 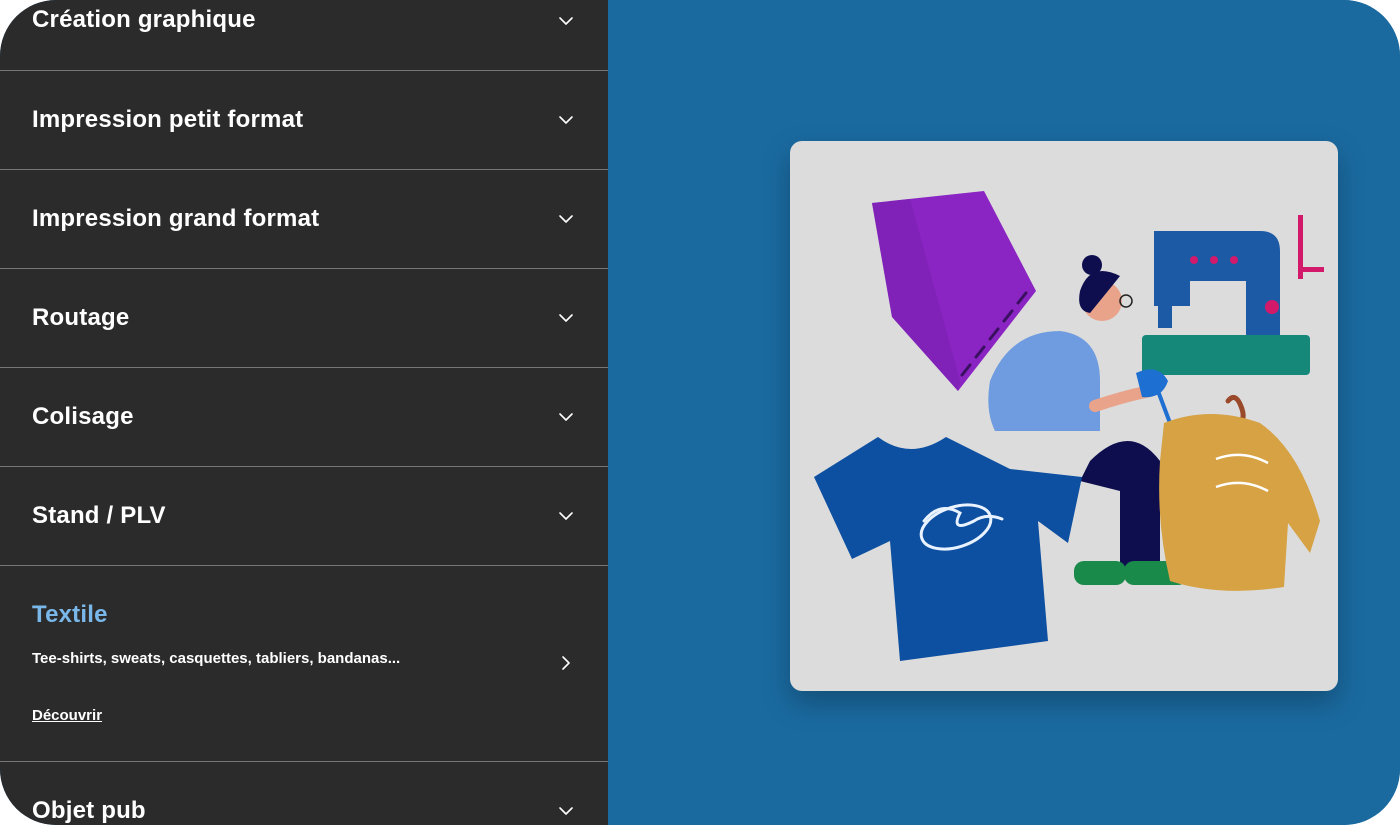 What do you see at coordinates (81, 317) in the screenshot?
I see `menu-item-label: Routage` at bounding box center [81, 317].